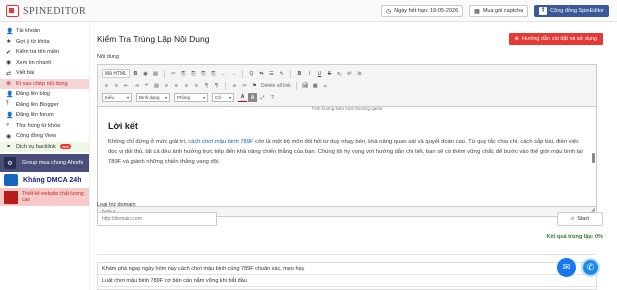 The image size is (617, 290). What do you see at coordinates (126, 85) in the screenshot?
I see `outdent-button: ⇤` at bounding box center [126, 85].